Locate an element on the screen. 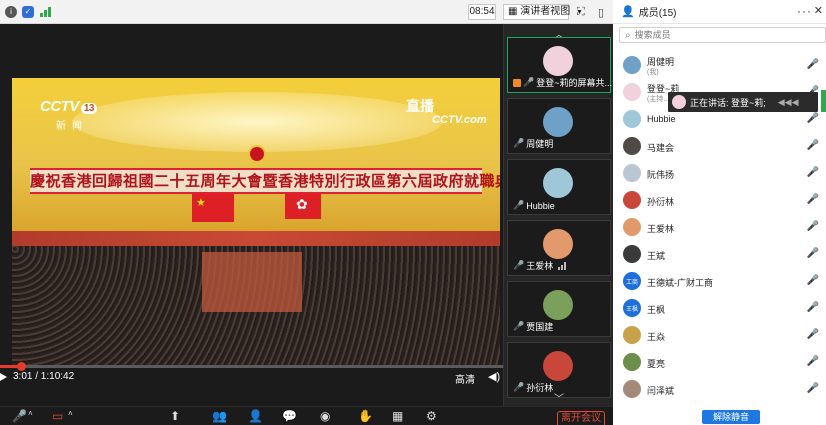  member-search: ⌕ is located at coordinates (722, 35).